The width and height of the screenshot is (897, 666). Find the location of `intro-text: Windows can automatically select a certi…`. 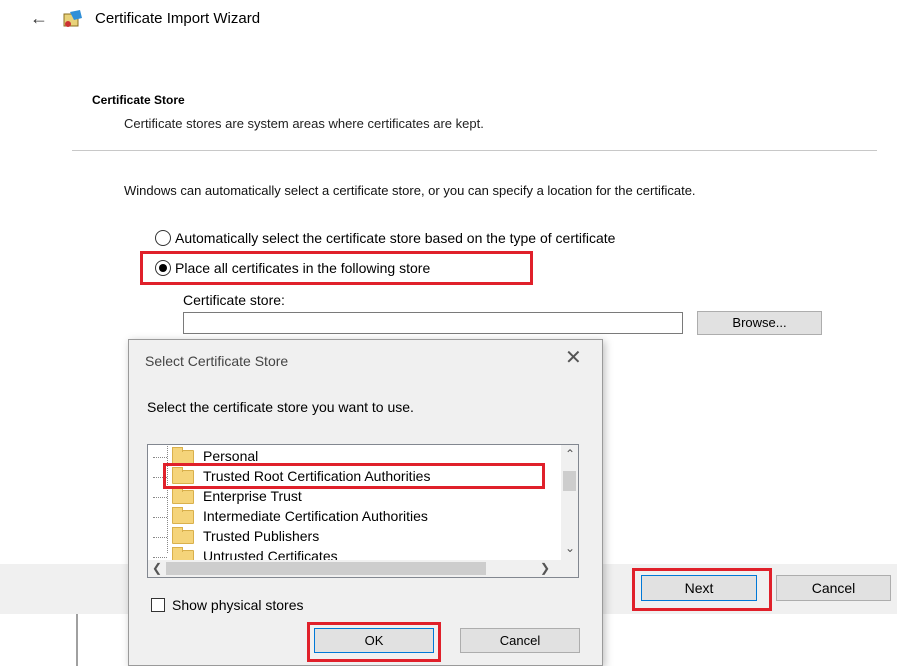

intro-text: Windows can automatically select a certi… is located at coordinates (410, 190).